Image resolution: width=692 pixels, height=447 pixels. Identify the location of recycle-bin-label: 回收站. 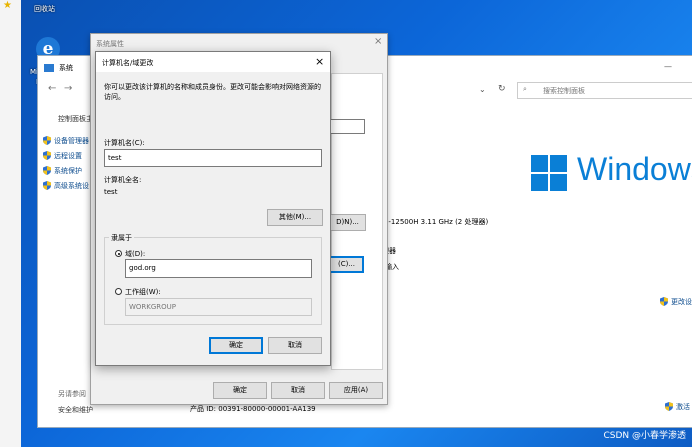
(44, 9).